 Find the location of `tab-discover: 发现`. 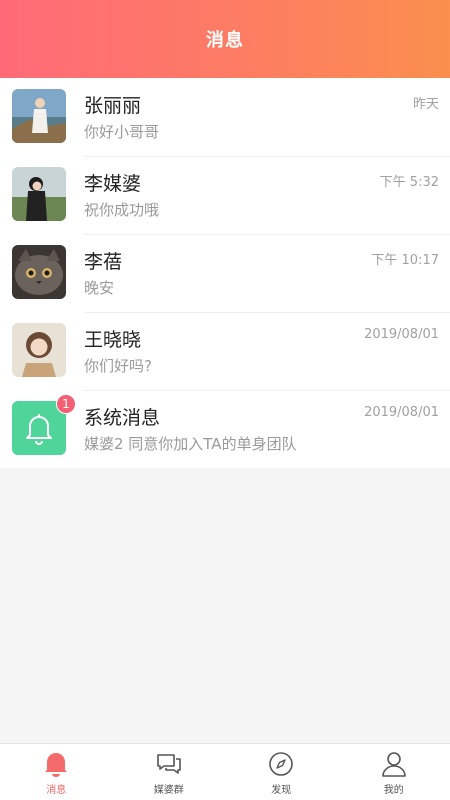

tab-discover: 发现 is located at coordinates (281, 772).